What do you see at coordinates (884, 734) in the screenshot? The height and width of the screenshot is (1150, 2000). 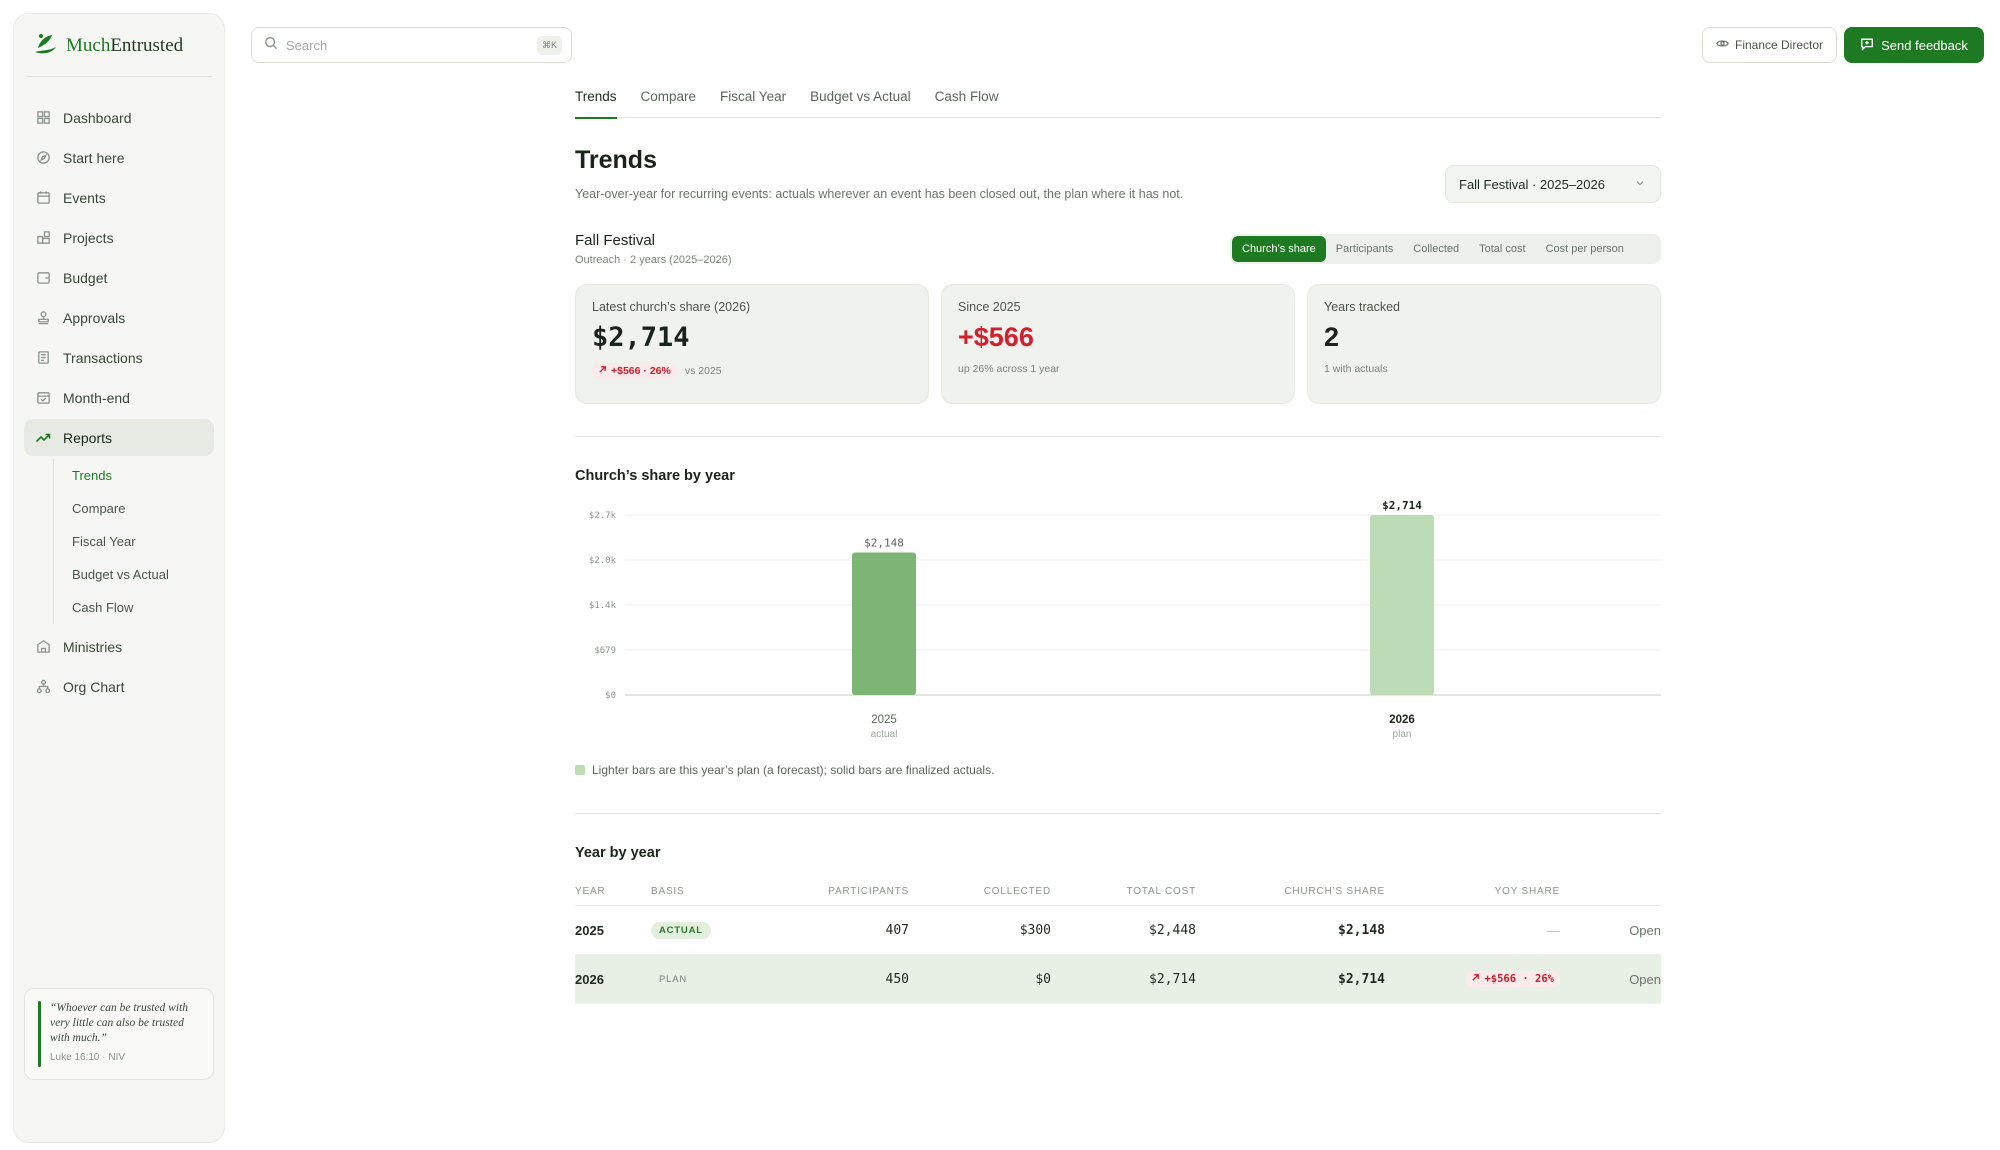 I see `x-tick-sublabel: actual` at bounding box center [884, 734].